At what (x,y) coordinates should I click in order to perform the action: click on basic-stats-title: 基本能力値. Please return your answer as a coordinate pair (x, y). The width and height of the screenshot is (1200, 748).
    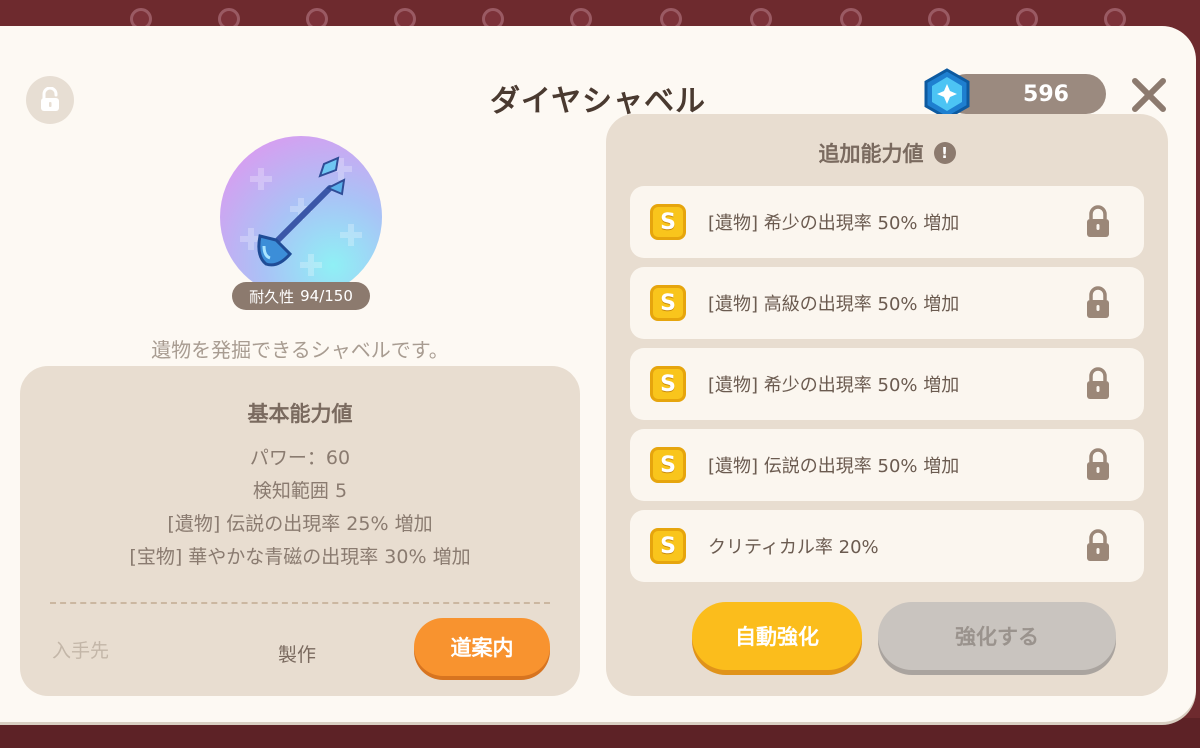
    Looking at the image, I should click on (300, 414).